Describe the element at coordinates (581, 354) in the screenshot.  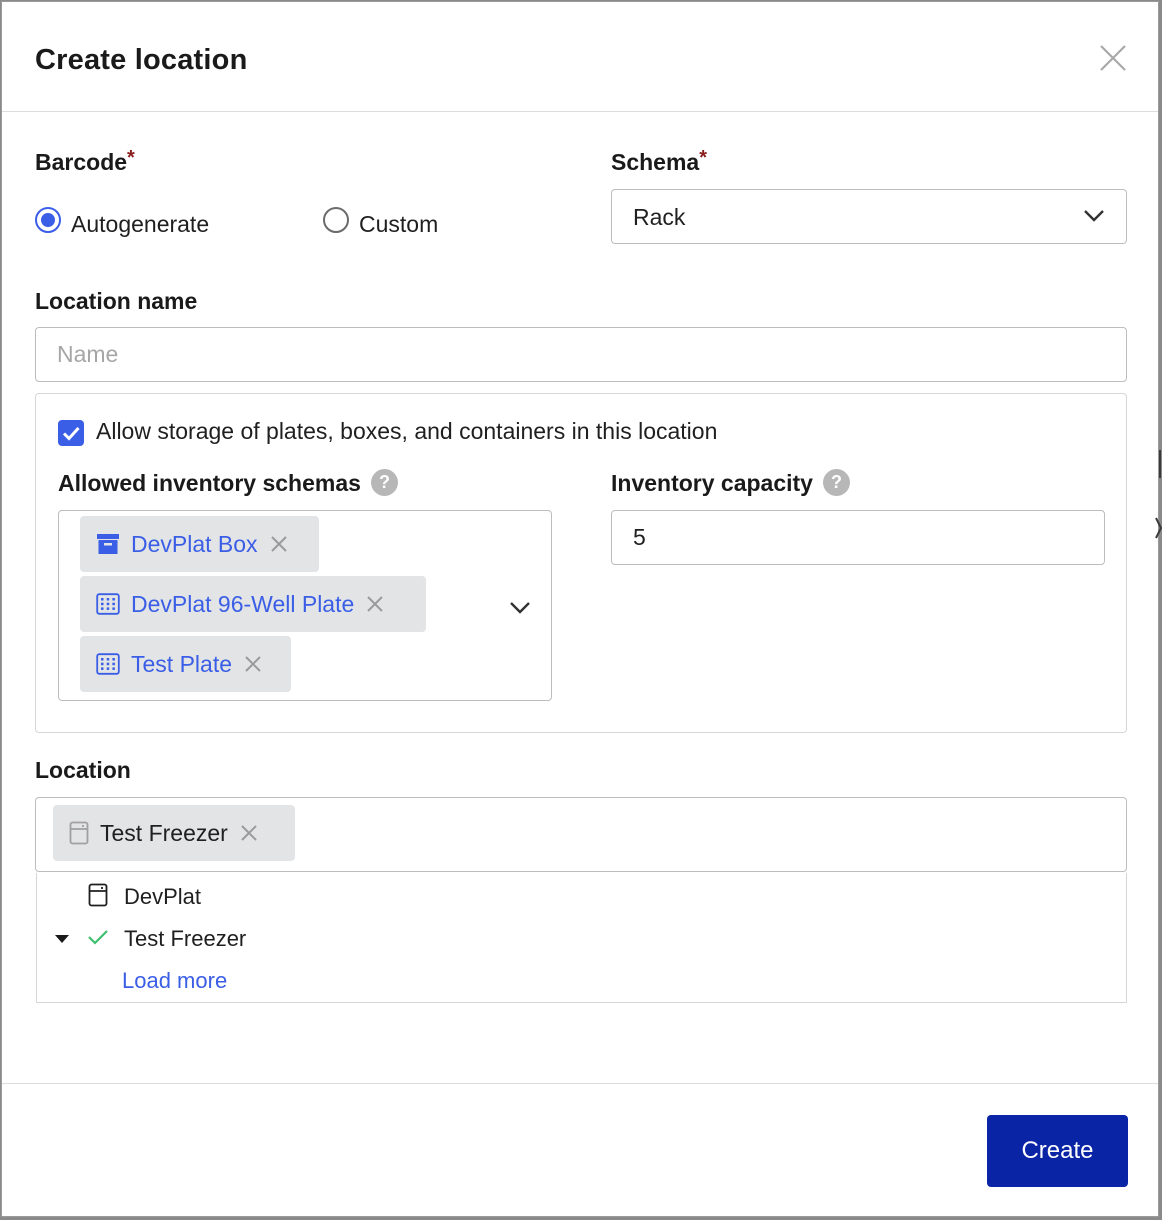
I see `location-name-input` at that location.